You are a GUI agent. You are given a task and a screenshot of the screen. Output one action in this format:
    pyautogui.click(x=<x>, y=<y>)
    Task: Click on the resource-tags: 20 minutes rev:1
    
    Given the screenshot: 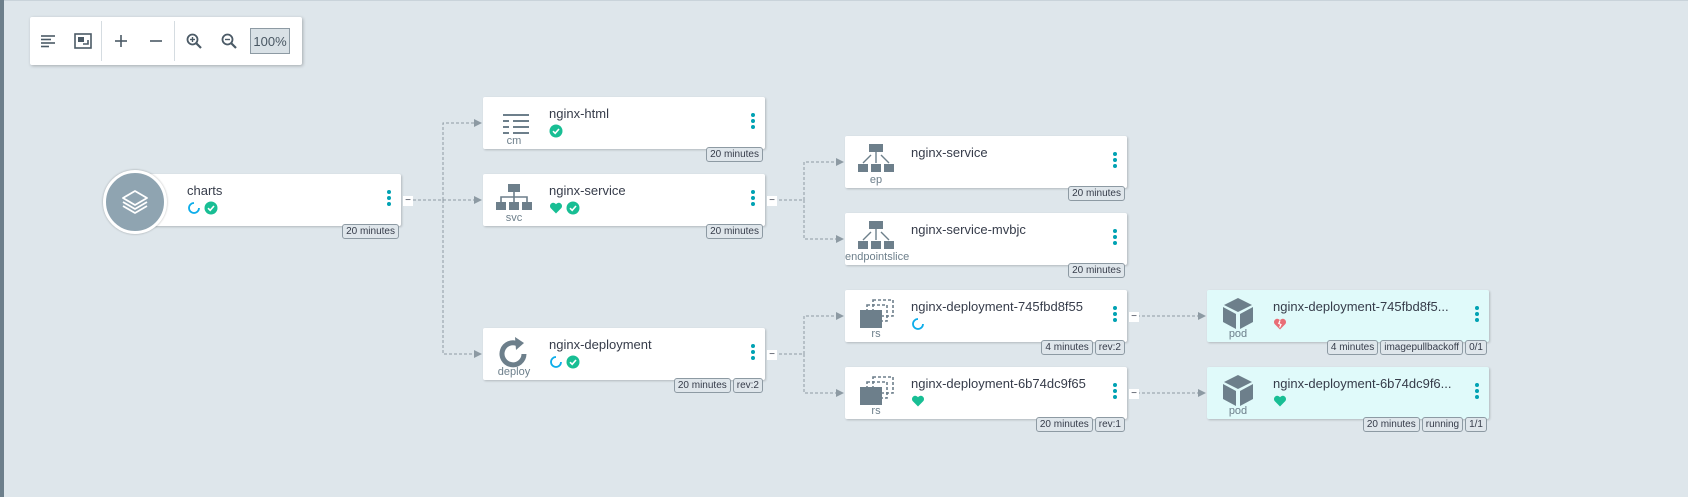 What is the action you would take?
    pyautogui.click(x=1080, y=424)
    